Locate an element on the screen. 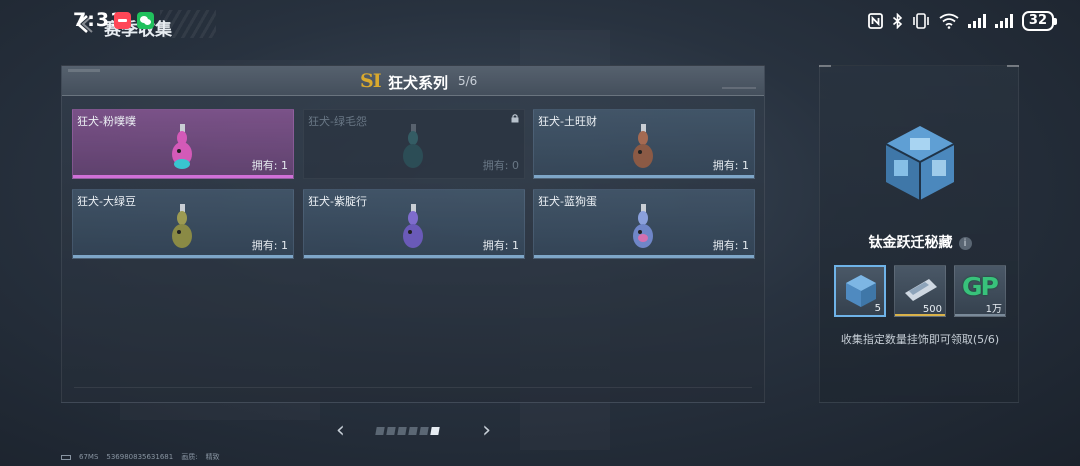 This screenshot has width=1080, height=466. wifi-icon is located at coordinates (949, 21).